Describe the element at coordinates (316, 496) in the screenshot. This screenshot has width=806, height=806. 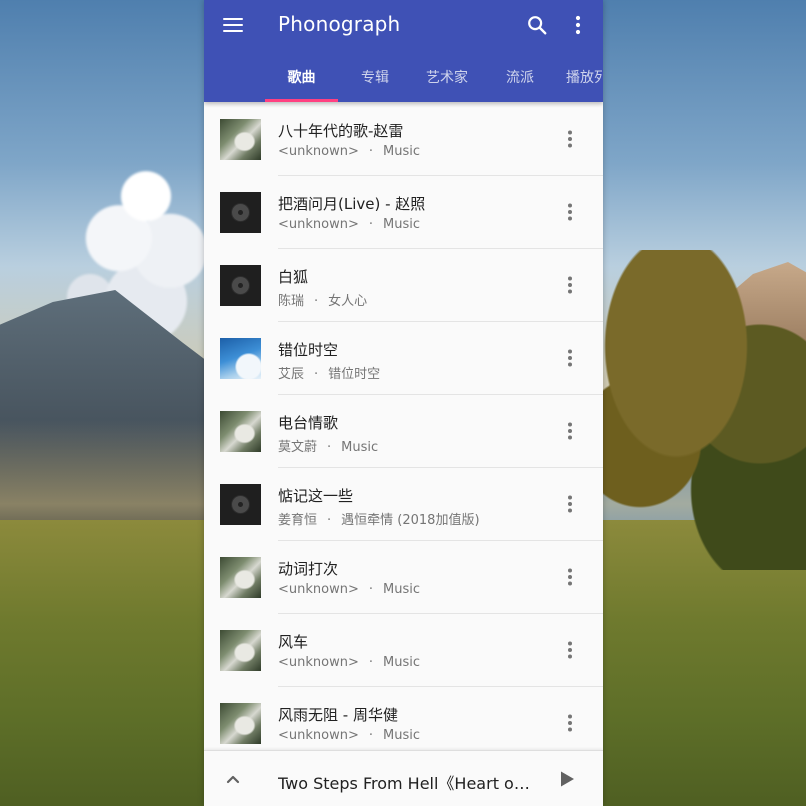
I see `song-title: 惦记这一些` at that location.